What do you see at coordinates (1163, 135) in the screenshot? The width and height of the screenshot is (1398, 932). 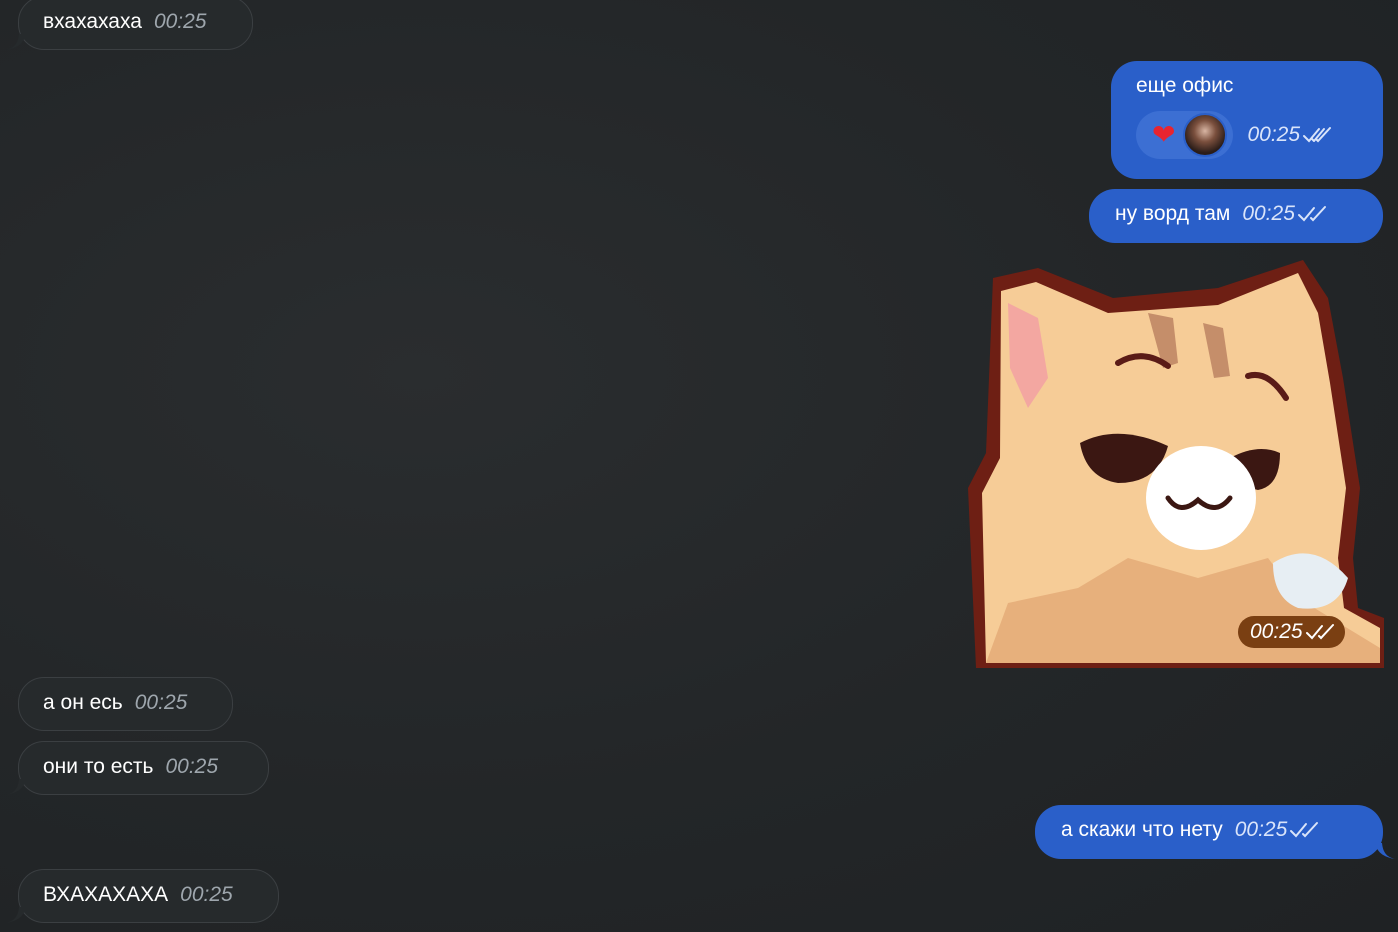 I see `heart-icon: ❤` at bounding box center [1163, 135].